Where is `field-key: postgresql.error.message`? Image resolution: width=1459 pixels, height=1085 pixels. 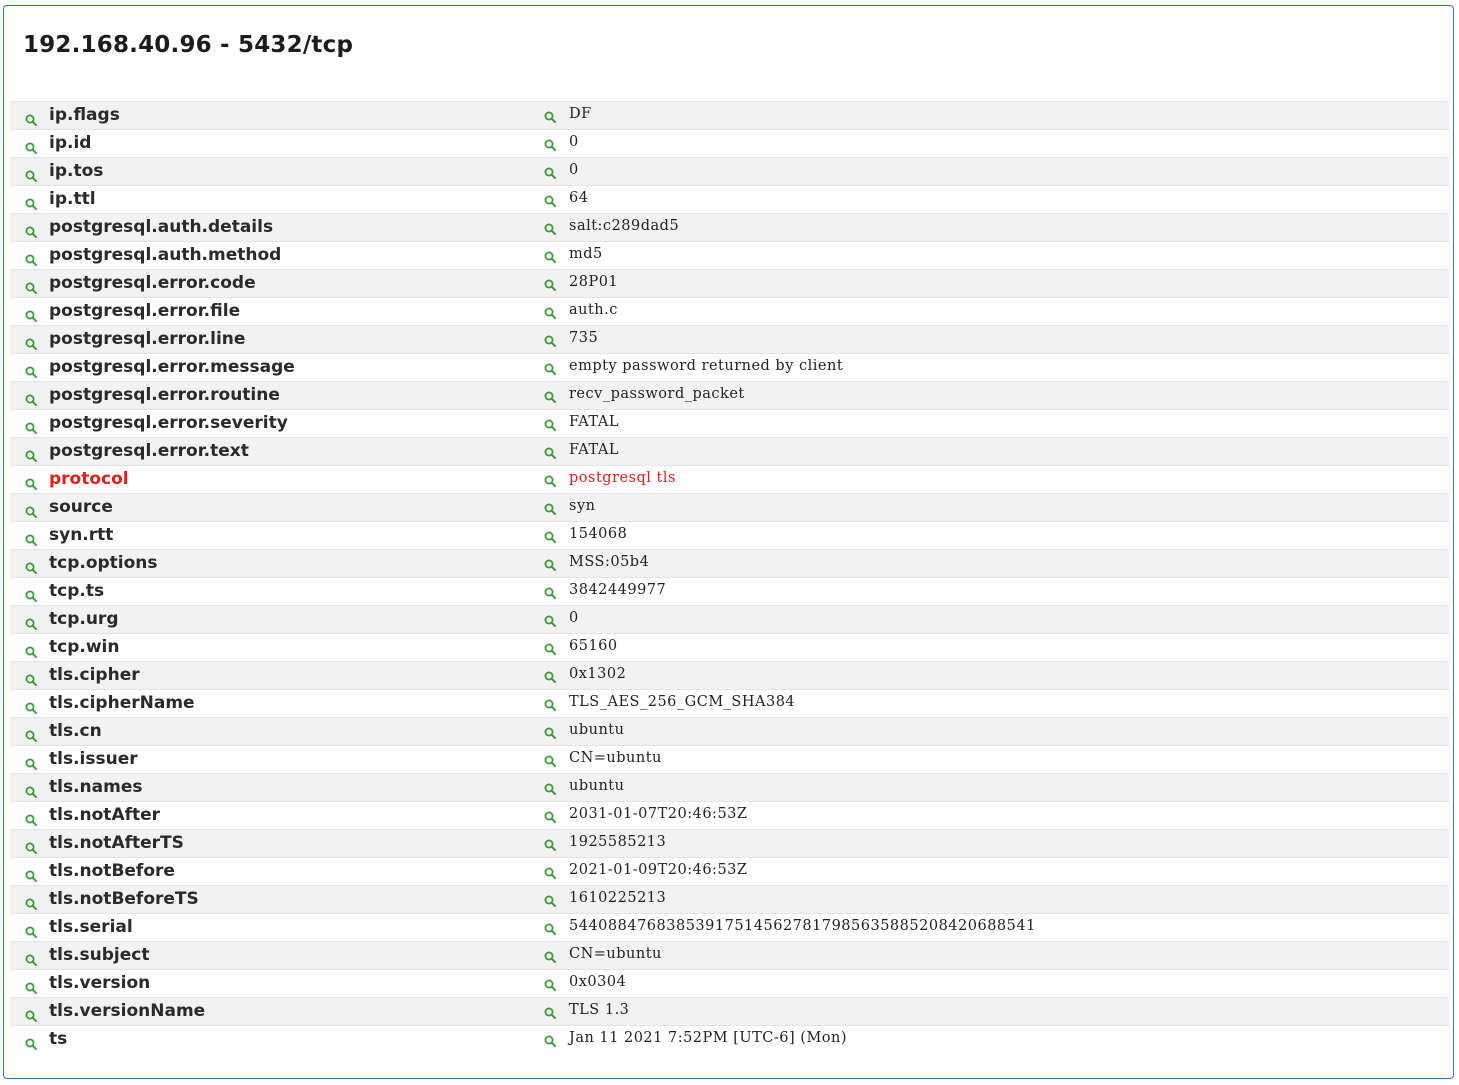
field-key: postgresql.error.message is located at coordinates (172, 367).